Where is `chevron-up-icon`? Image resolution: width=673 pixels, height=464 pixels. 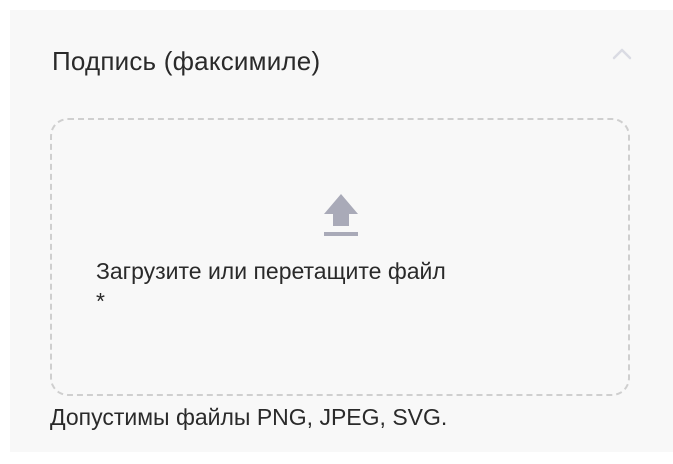
chevron-up-icon is located at coordinates (622, 54).